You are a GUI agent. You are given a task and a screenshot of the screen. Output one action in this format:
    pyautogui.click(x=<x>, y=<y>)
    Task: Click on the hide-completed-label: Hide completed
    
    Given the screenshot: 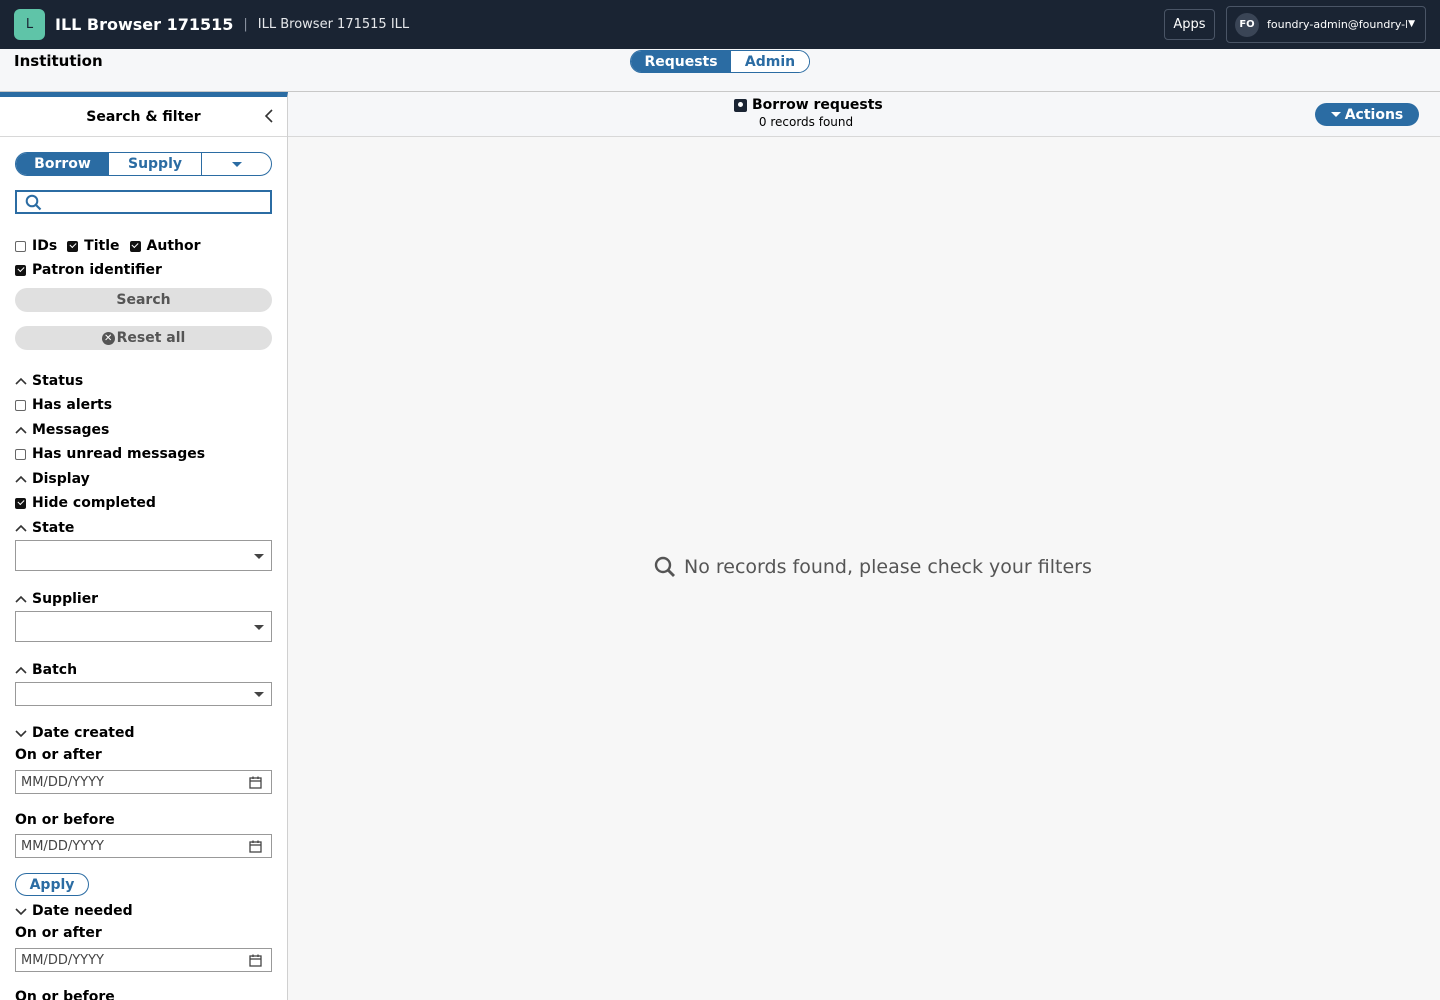 What is the action you would take?
    pyautogui.click(x=94, y=503)
    